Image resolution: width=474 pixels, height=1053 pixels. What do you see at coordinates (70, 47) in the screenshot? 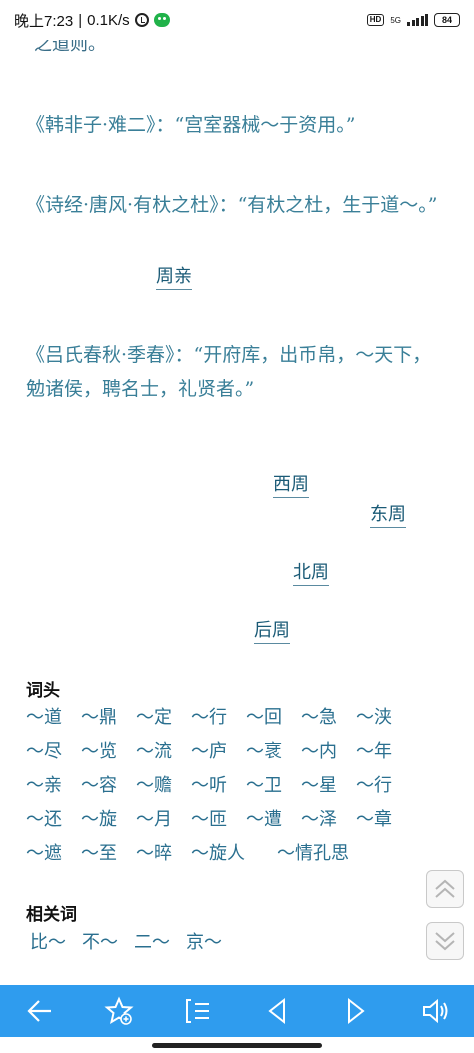
I see `partial-text-line: 之道则。` at bounding box center [70, 47].